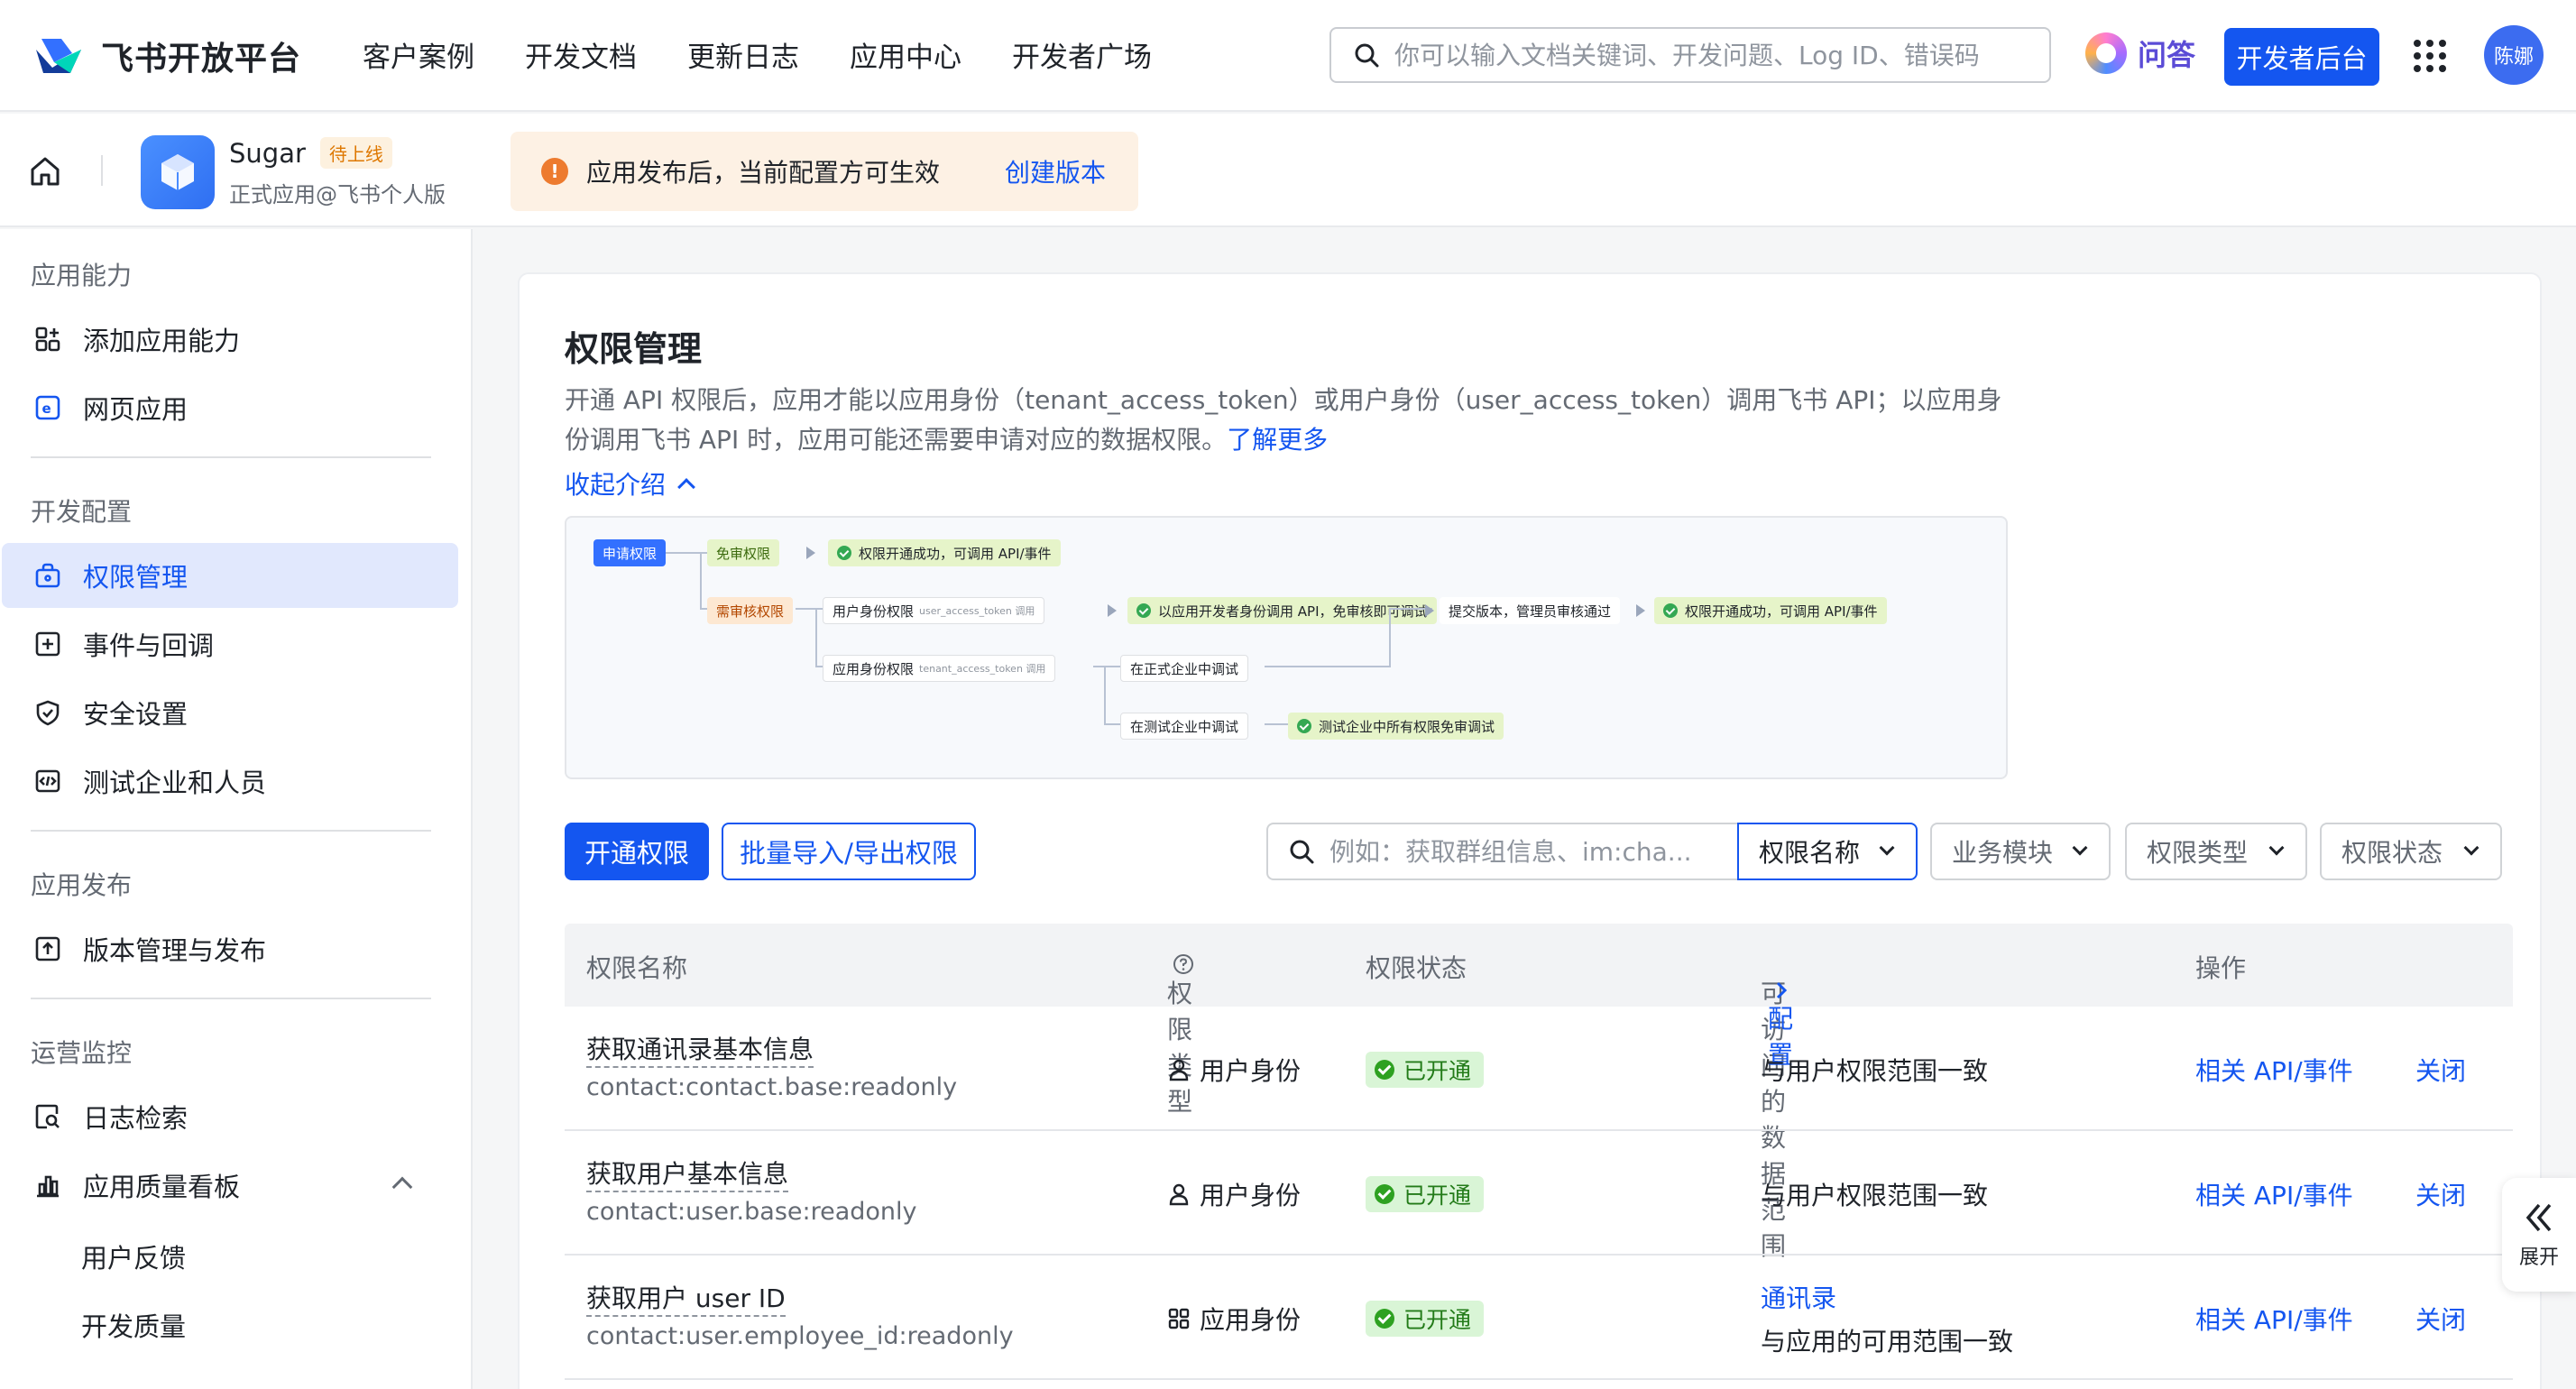 This screenshot has height=1389, width=2576. What do you see at coordinates (136, 577) in the screenshot?
I see `sidebar-item-label: 权限管理` at bounding box center [136, 577].